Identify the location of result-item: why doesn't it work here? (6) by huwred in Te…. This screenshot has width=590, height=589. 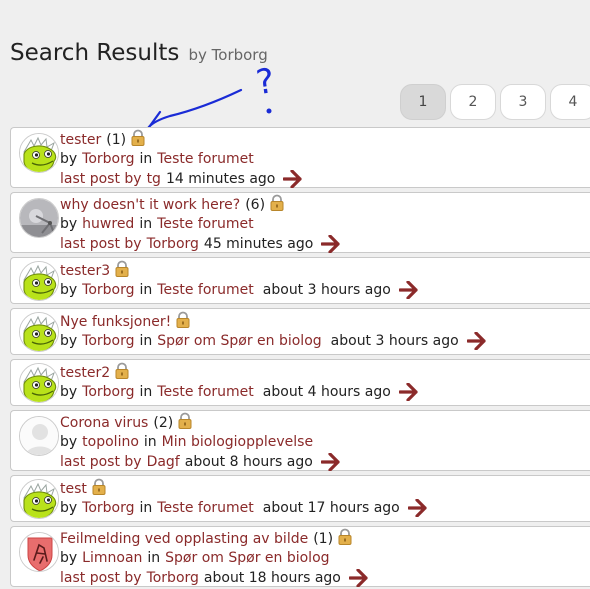
(300, 223).